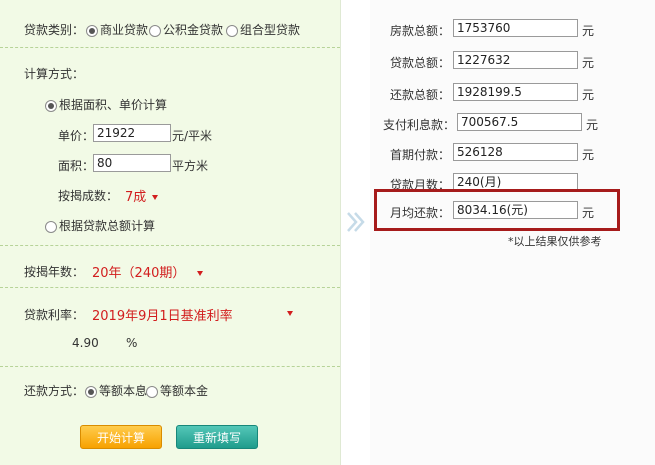 Image resolution: width=655 pixels, height=465 pixels. Describe the element at coordinates (515, 92) in the screenshot. I see `result-repay-total: 1928199.5` at that location.